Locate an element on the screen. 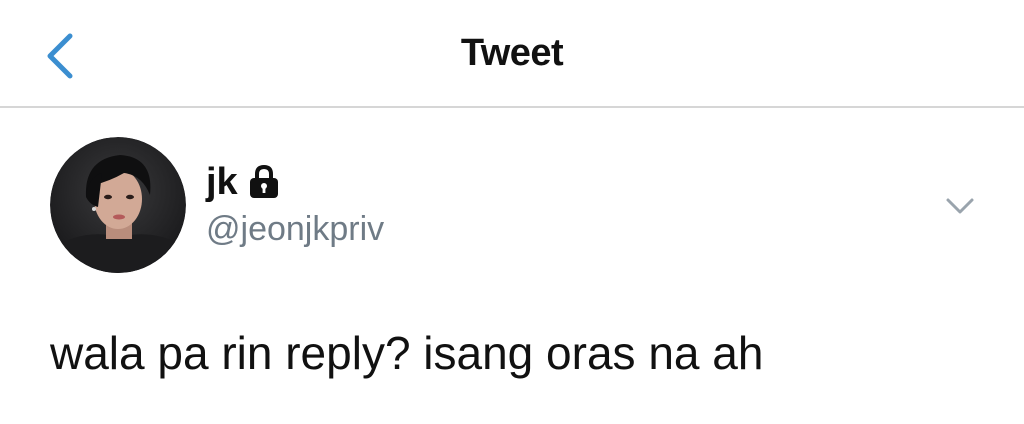 This screenshot has height=424, width=1024. avatar is located at coordinates (118, 205).